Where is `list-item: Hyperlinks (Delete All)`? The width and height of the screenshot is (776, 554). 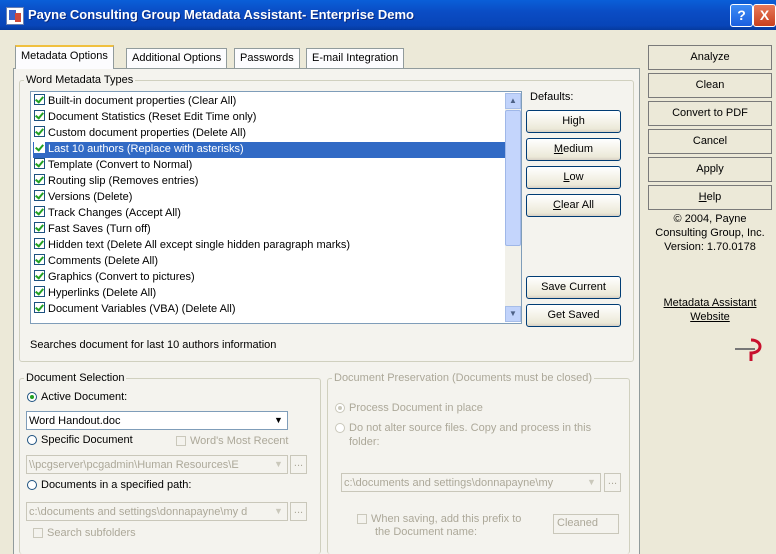 list-item: Hyperlinks (Delete All) is located at coordinates (269, 294).